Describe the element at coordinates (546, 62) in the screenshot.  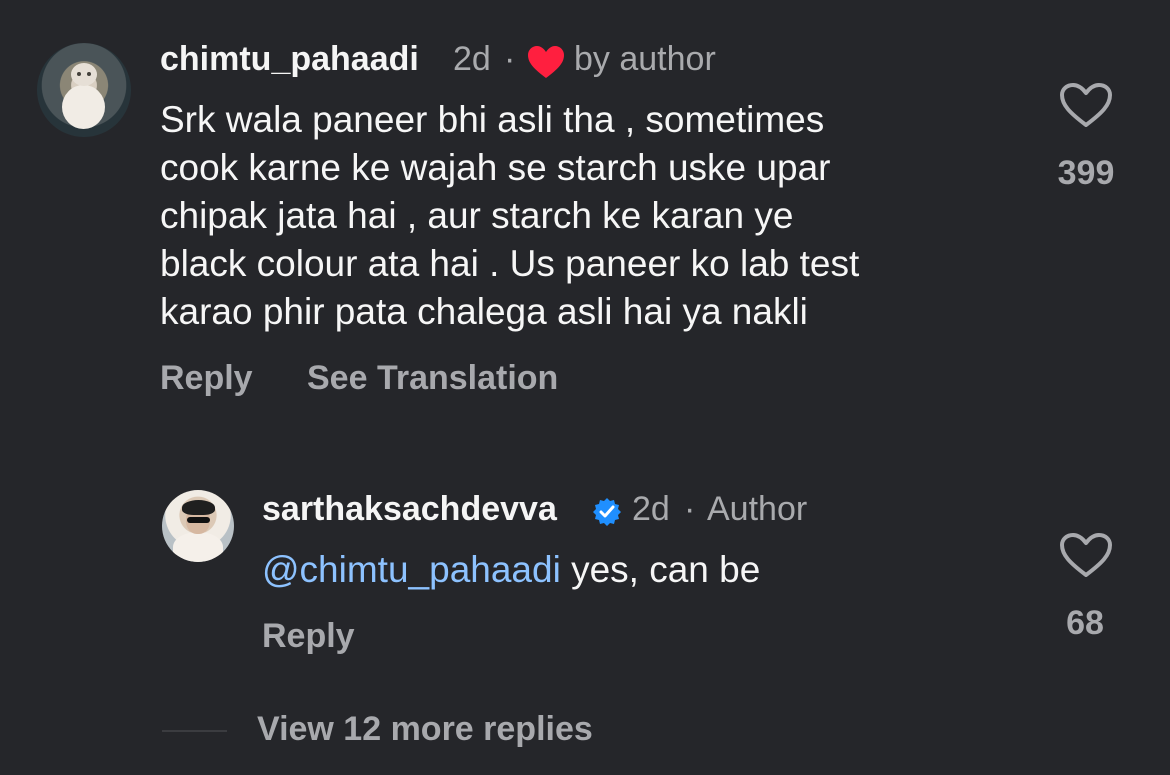
I see `red-heart-icon` at that location.